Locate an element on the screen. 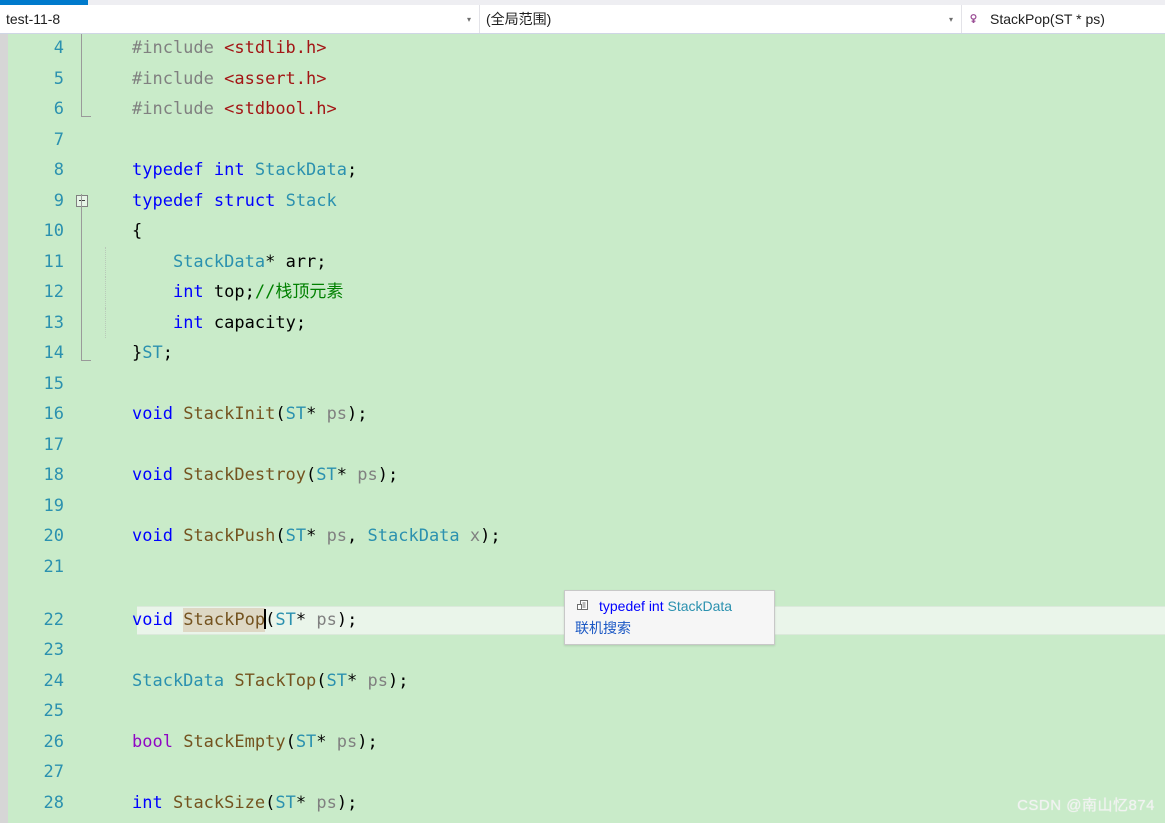  online-search-link: 联机搜索 is located at coordinates (669, 628).